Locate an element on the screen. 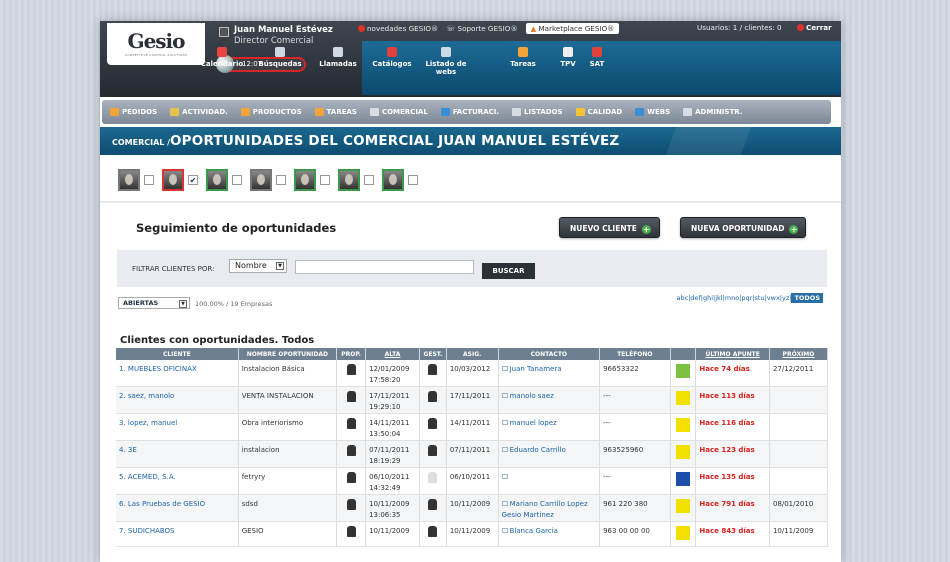 The image size is (950, 562). salesperson-checkbox: ✔ is located at coordinates (193, 180).